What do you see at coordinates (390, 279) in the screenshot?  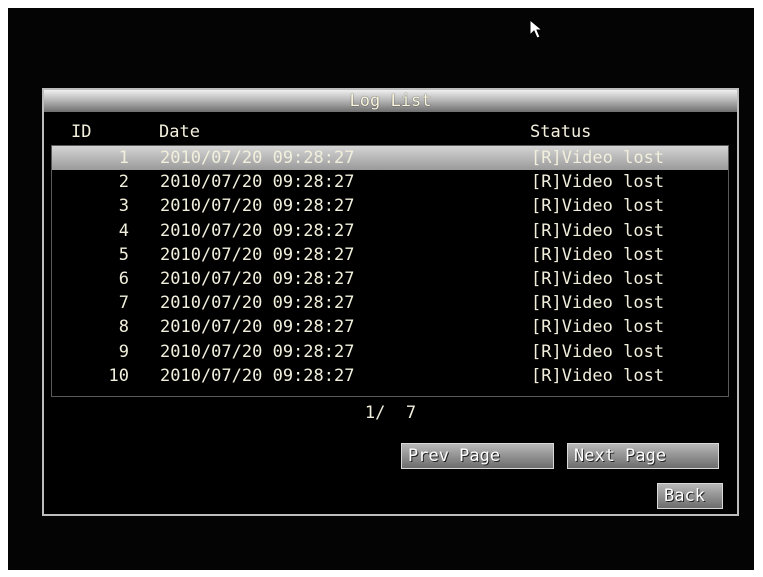 I see `table-row: 6 2010/07/20 09:28:27 [R]Video lost` at bounding box center [390, 279].